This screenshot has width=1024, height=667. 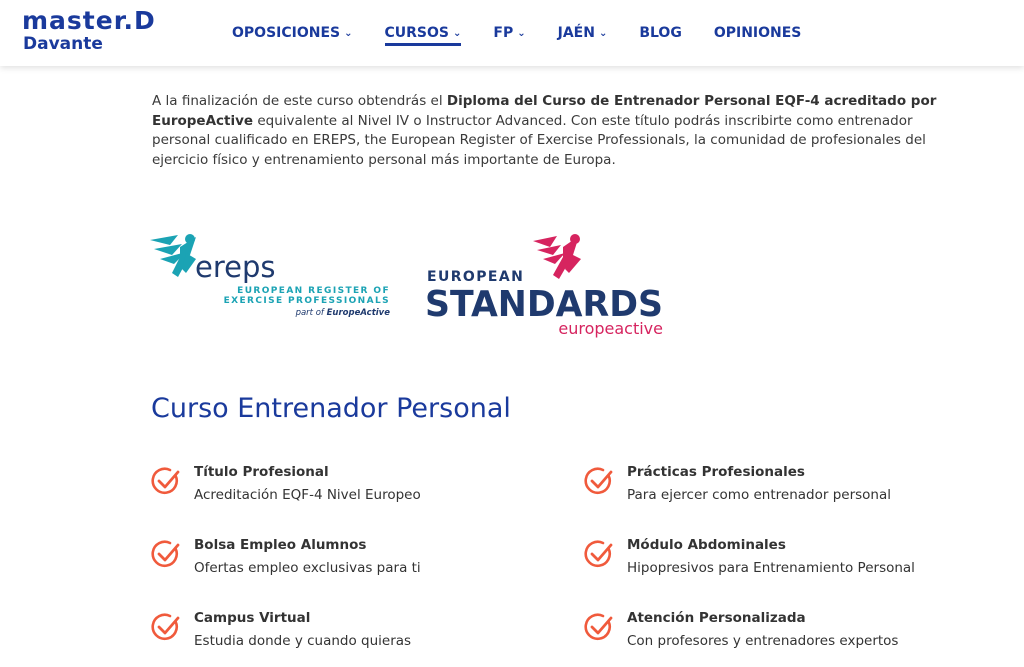 I want to click on feature-desc: Para ejercer como entrenador personal, so click(x=759, y=495).